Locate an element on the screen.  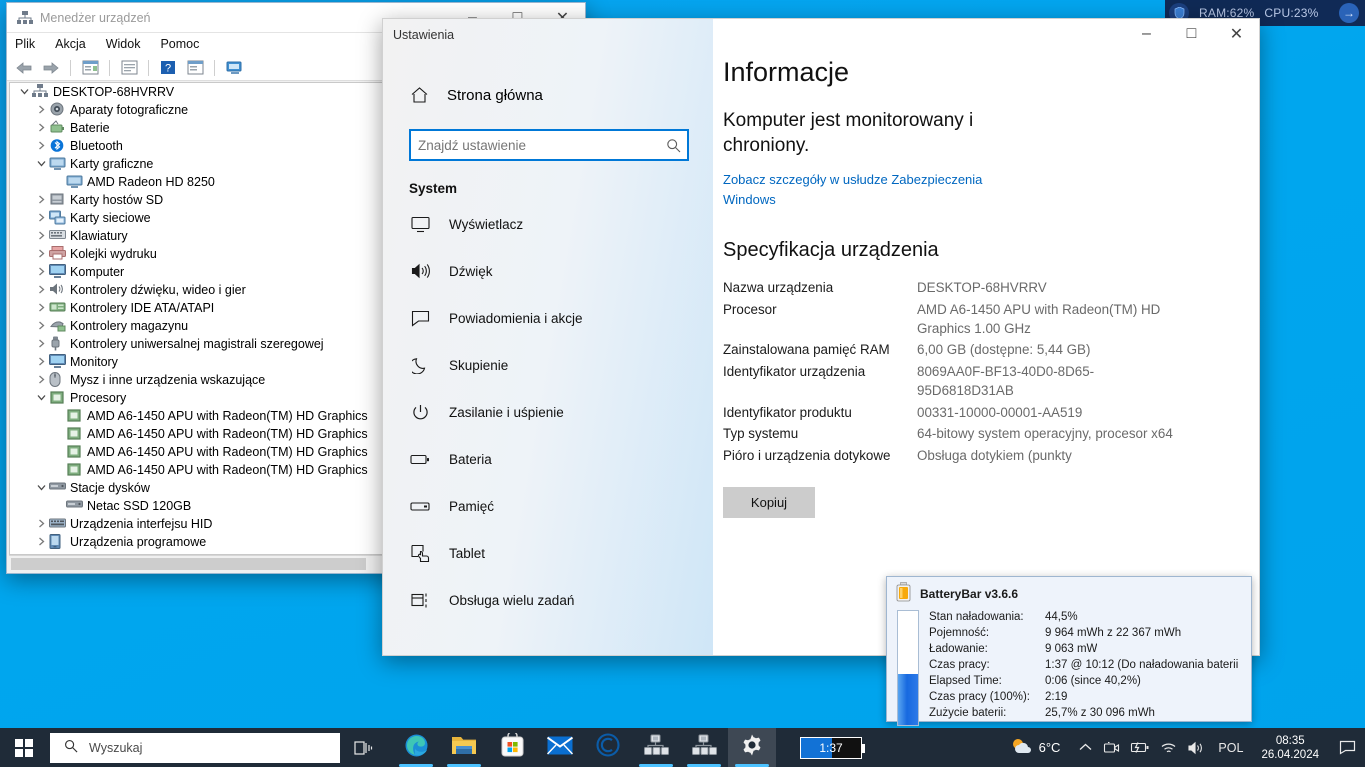
gear-icon is located at coordinates (752, 747).